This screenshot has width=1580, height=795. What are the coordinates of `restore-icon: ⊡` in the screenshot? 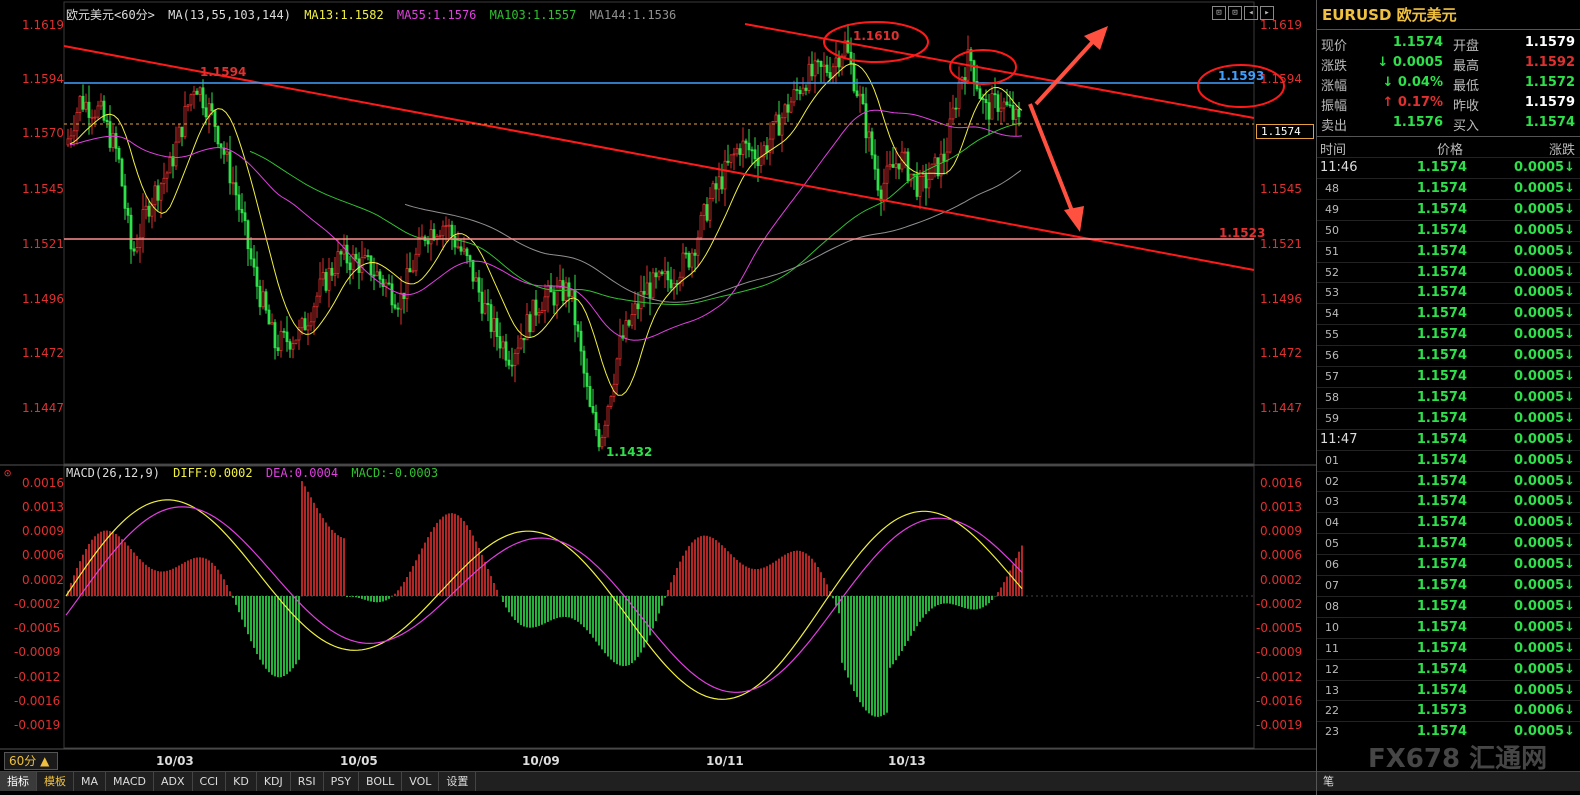 It's located at (1219, 13).